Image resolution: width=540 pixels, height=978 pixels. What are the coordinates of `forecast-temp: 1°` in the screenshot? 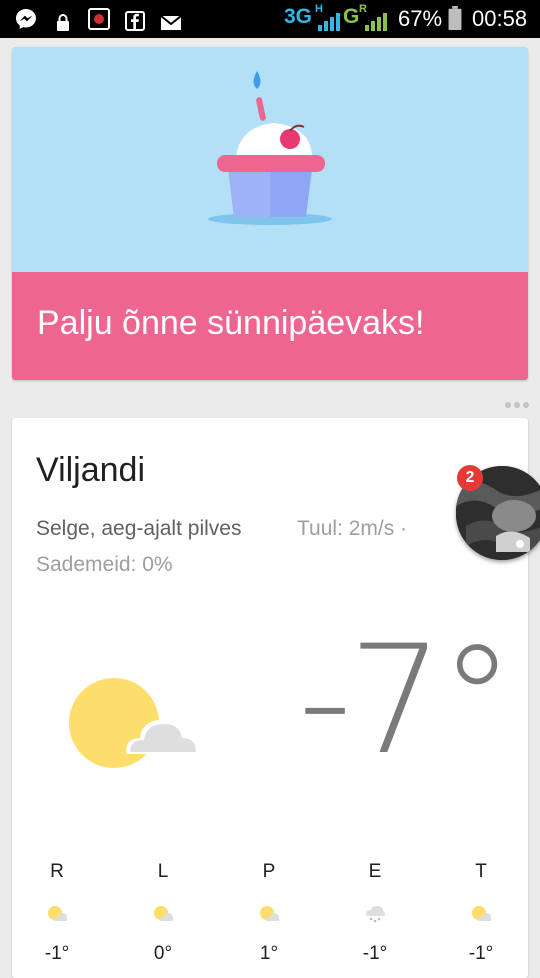 It's located at (269, 953).